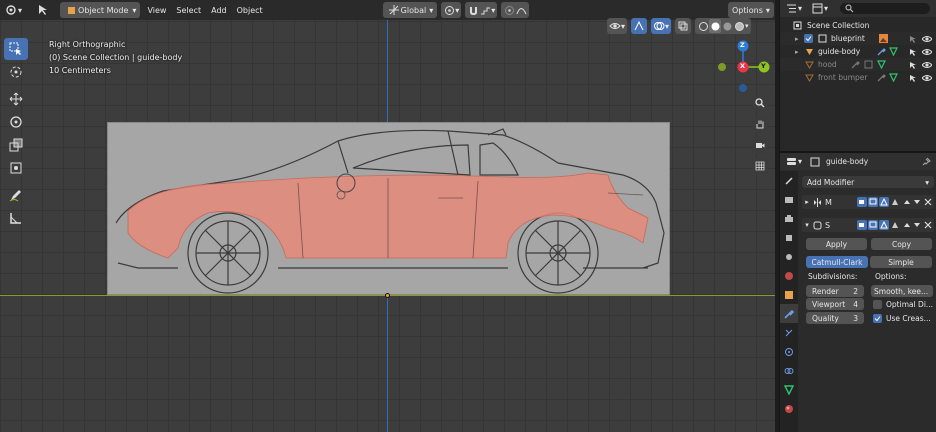 This screenshot has width=936, height=432. What do you see at coordinates (16, 145) in the screenshot?
I see `tool-scale` at bounding box center [16, 145].